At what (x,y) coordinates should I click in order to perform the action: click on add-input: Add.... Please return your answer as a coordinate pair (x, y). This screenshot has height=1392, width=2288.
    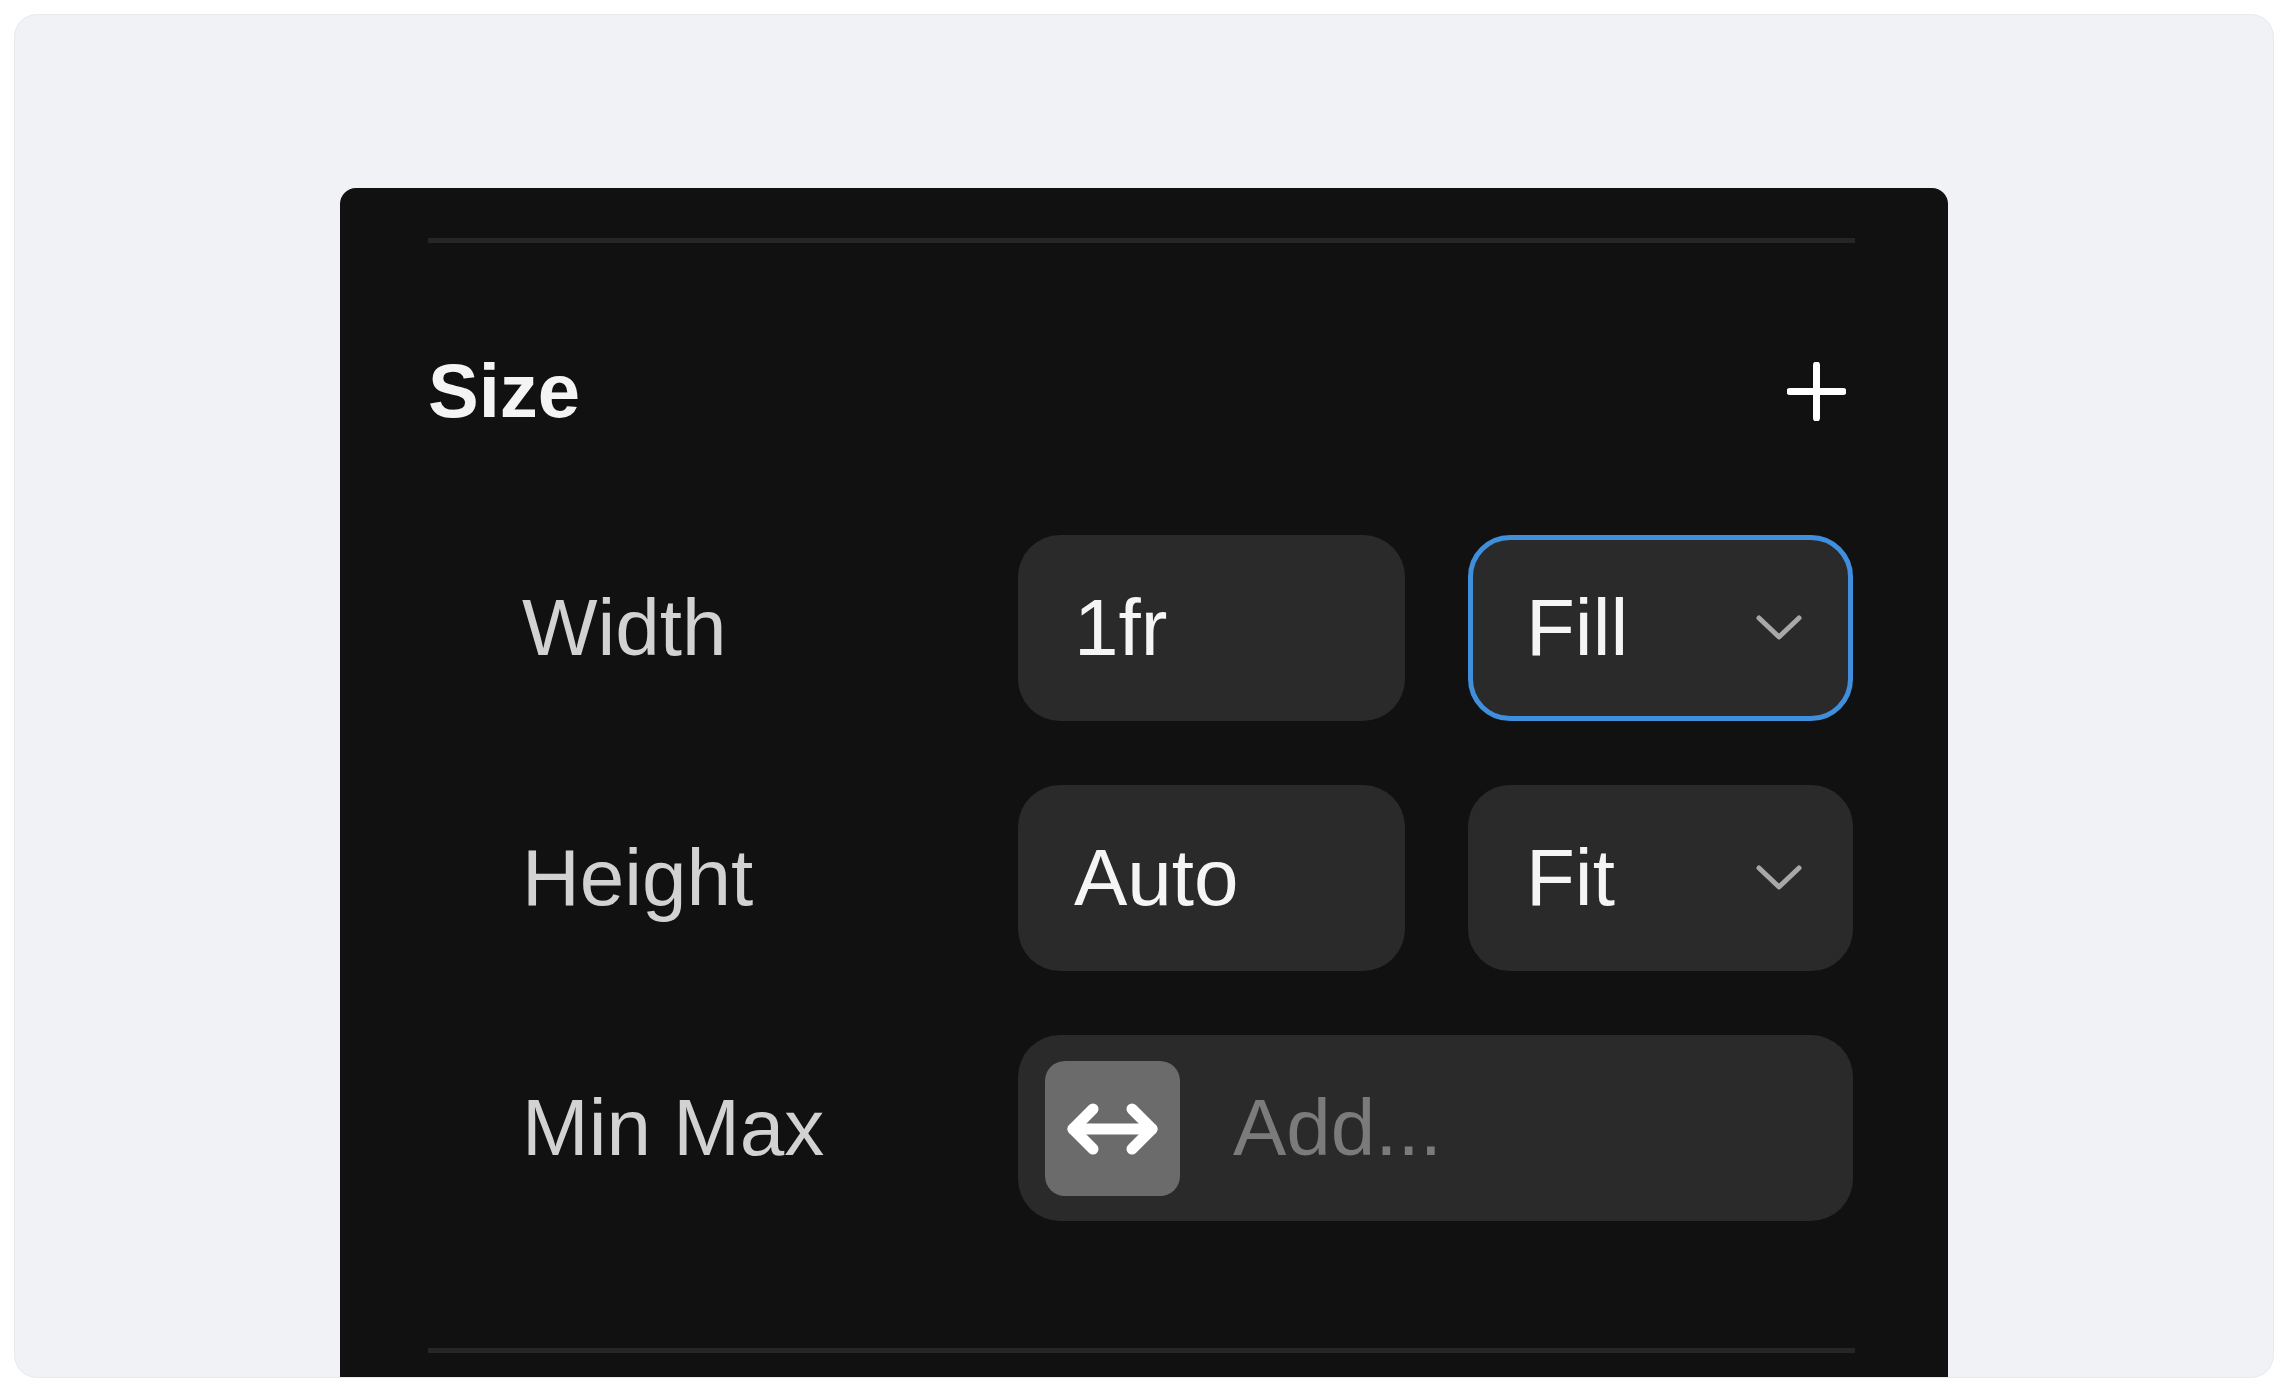
    Looking at the image, I should click on (1543, 1128).